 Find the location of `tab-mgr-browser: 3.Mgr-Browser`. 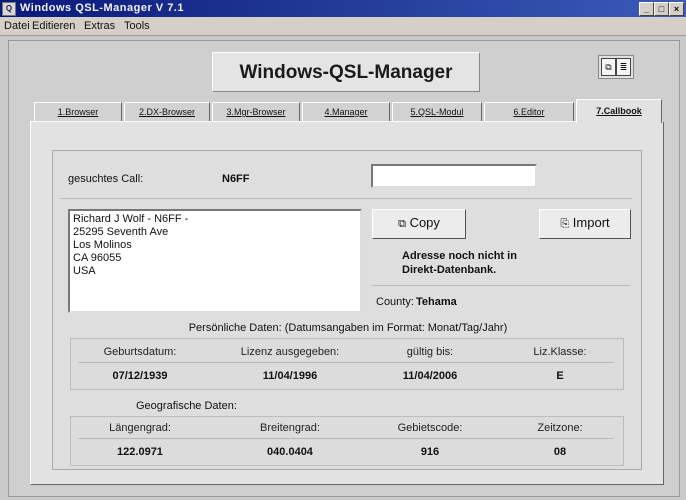

tab-mgr-browser: 3.Mgr-Browser is located at coordinates (256, 112).